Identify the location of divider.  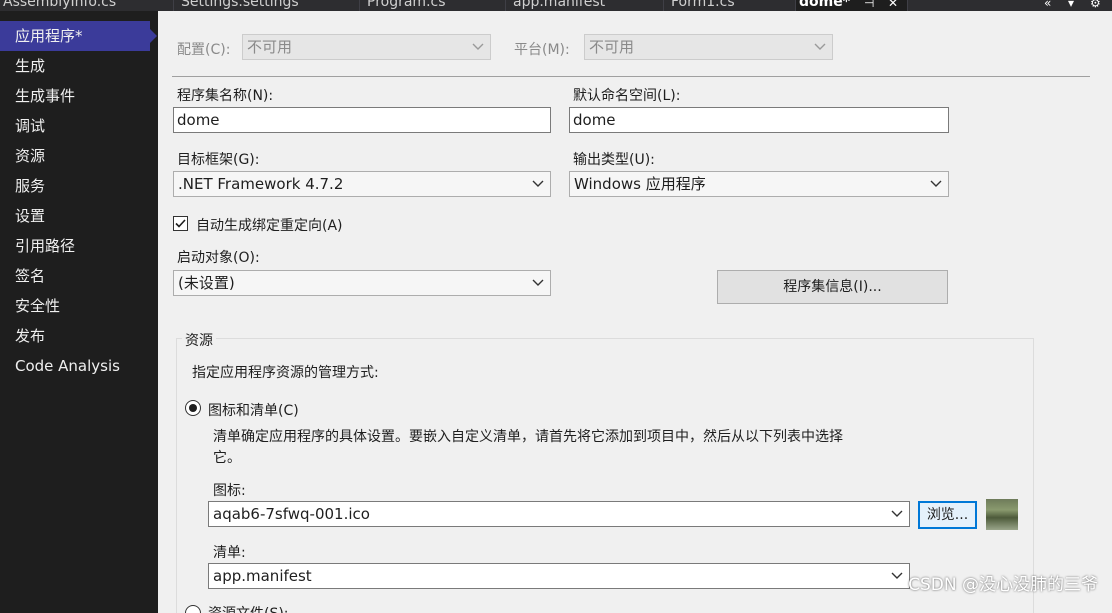
(631, 76).